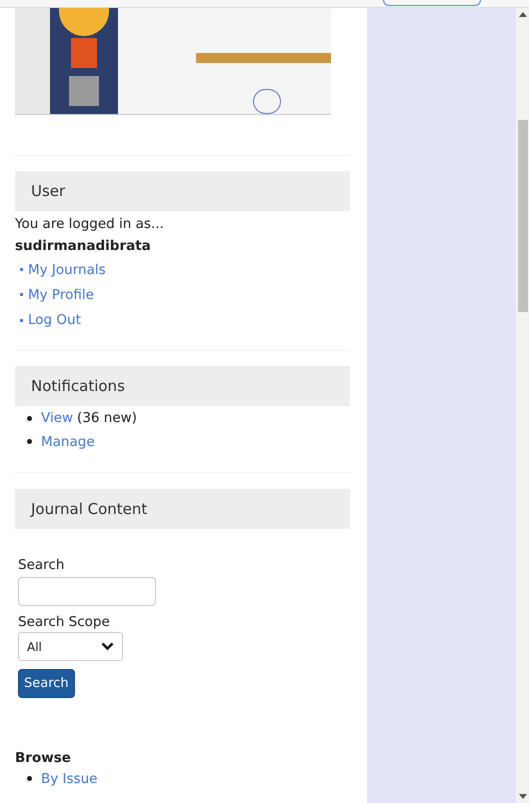  What do you see at coordinates (64, 622) in the screenshot?
I see `search-scope-label: Search Scope` at bounding box center [64, 622].